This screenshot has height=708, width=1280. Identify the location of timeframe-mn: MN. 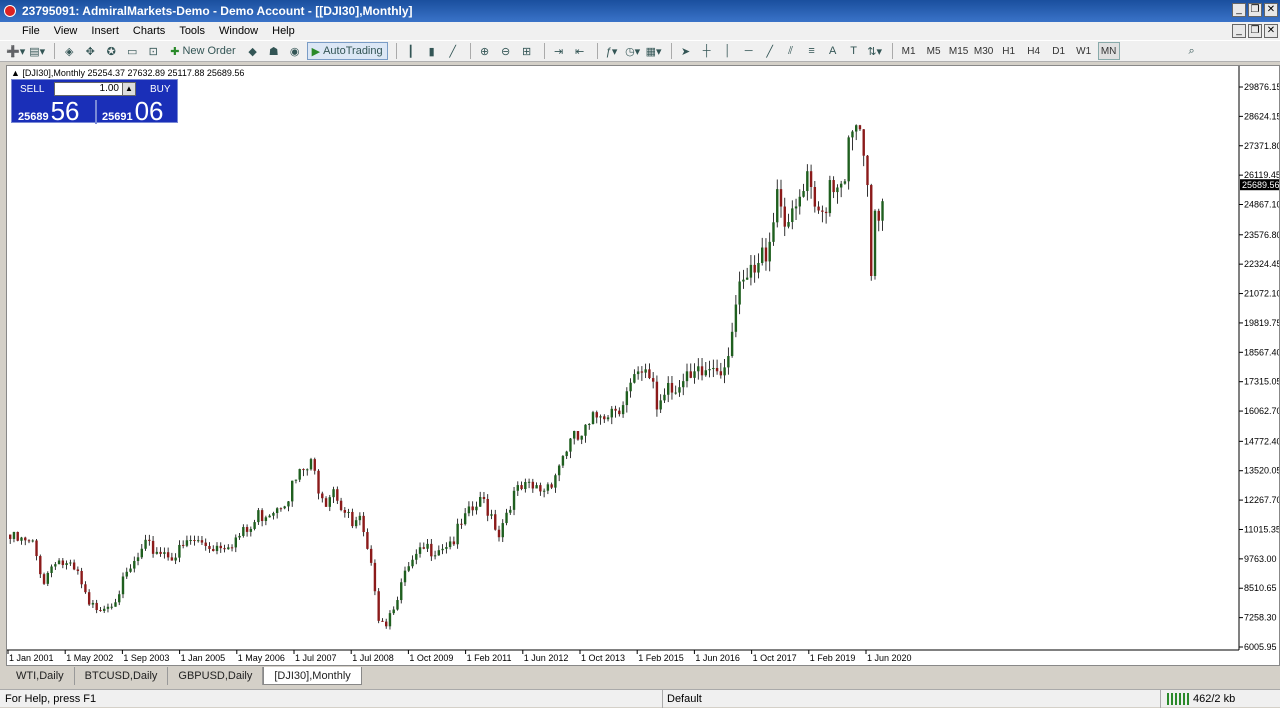
(1108, 51).